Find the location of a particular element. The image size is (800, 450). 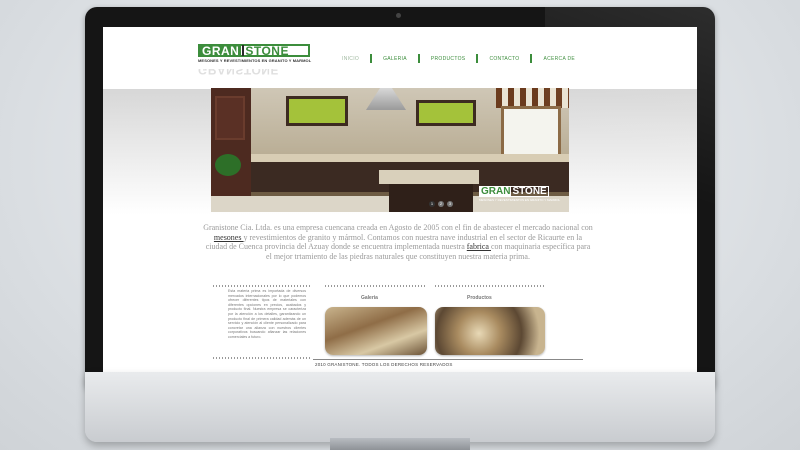

kitchen-green-shelf is located at coordinates (446, 113).